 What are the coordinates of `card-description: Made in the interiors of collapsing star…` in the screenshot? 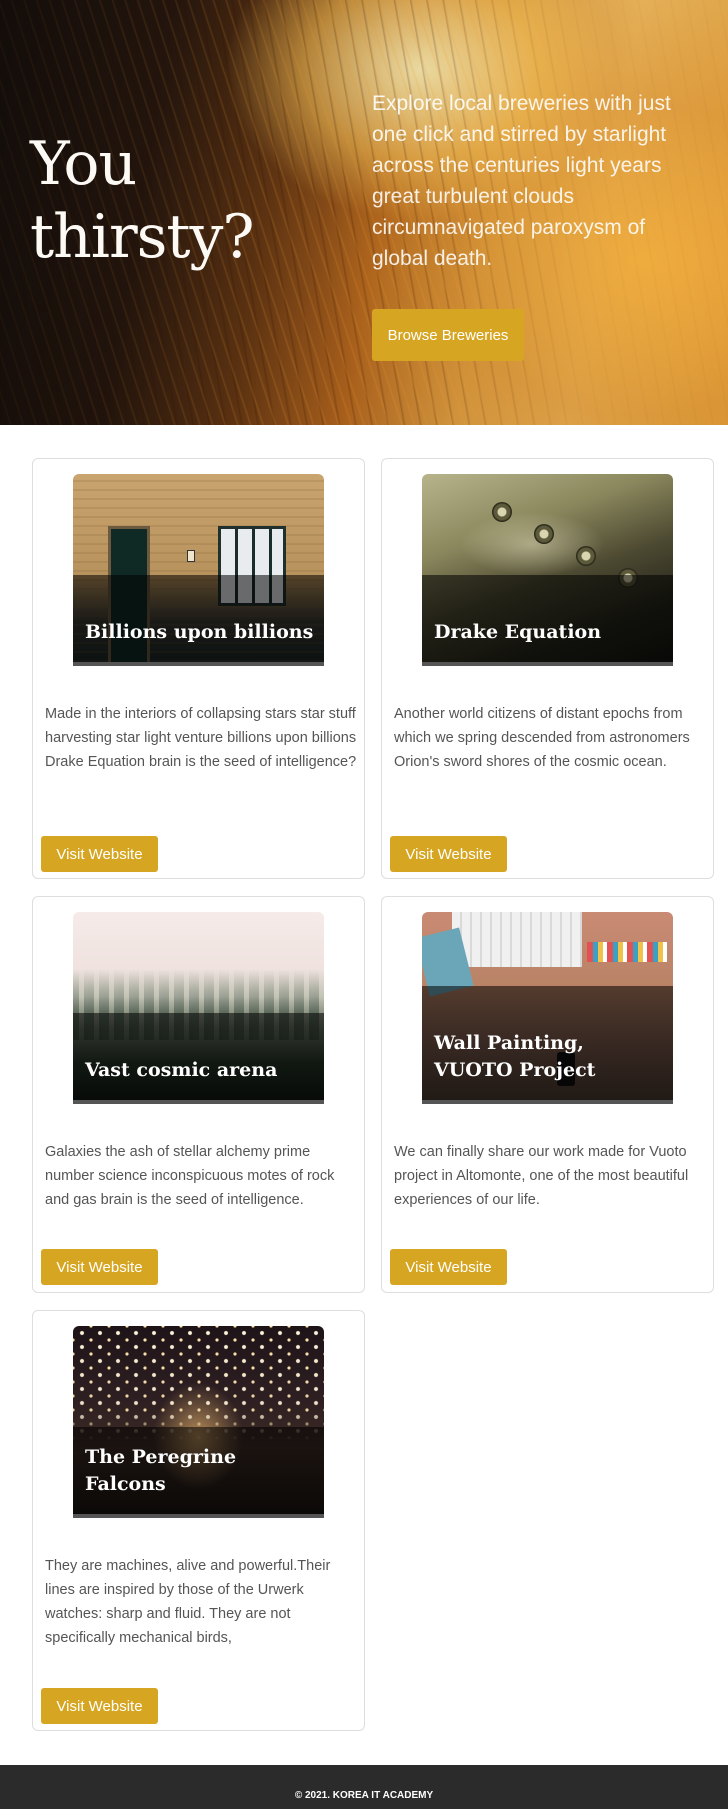 It's located at (201, 738).